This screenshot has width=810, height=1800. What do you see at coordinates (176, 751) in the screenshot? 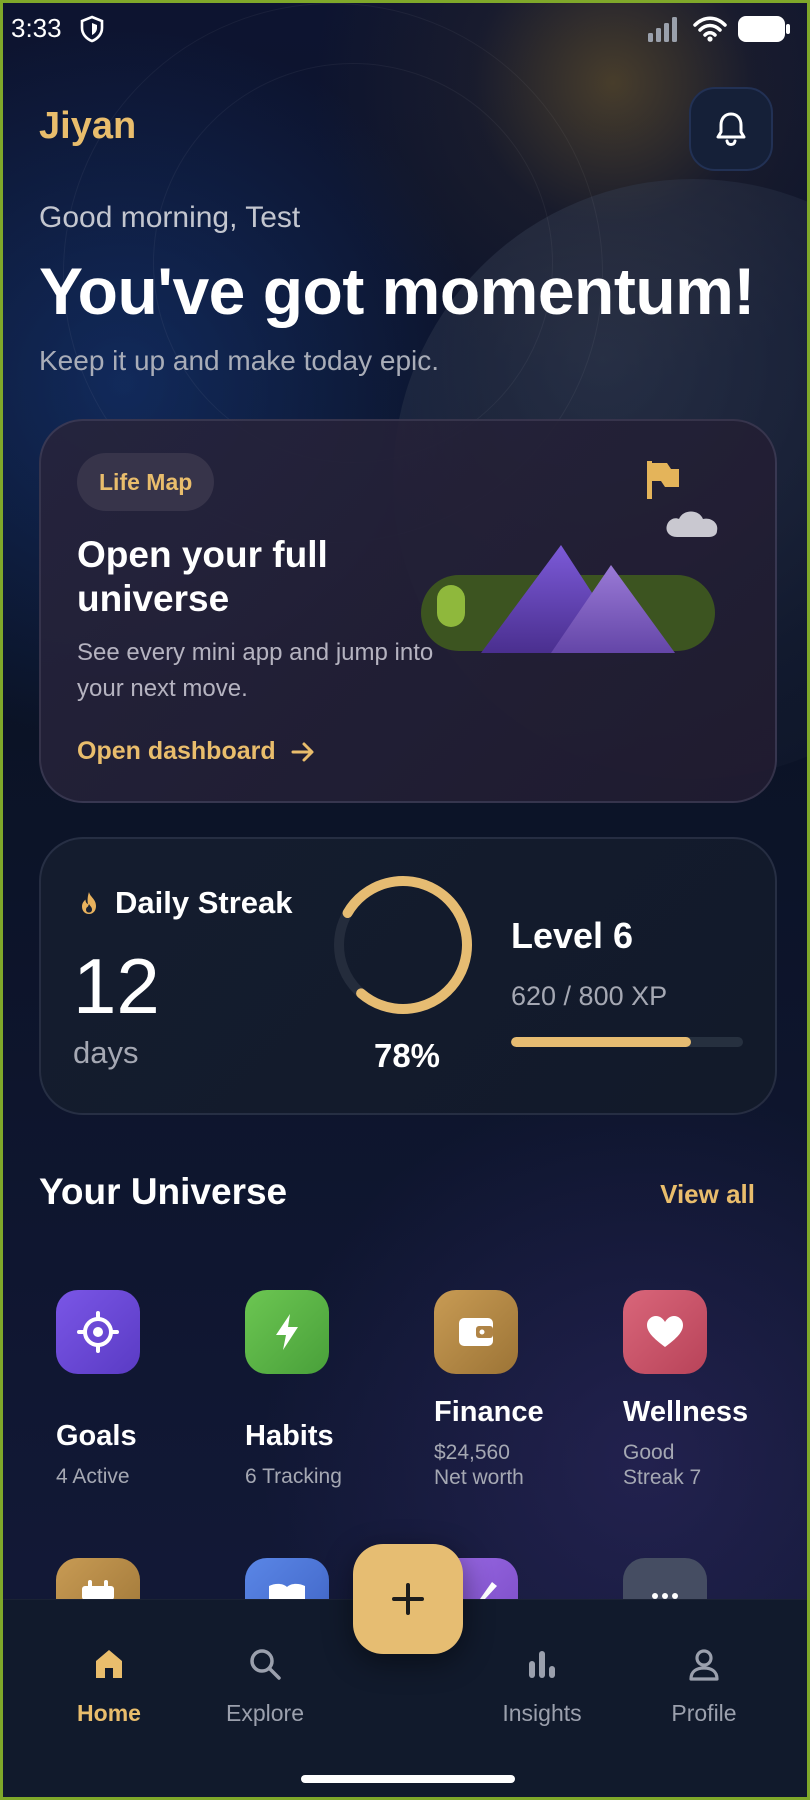
I see `open-dashboard-label: Open dashboard` at bounding box center [176, 751].